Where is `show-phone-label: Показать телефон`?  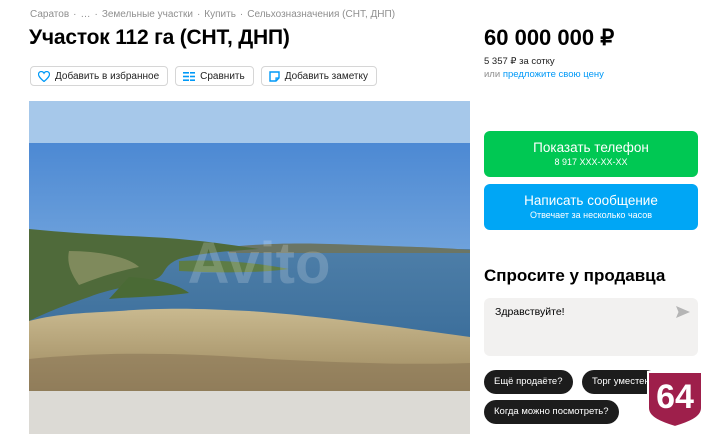 show-phone-label: Показать телефон is located at coordinates (591, 147).